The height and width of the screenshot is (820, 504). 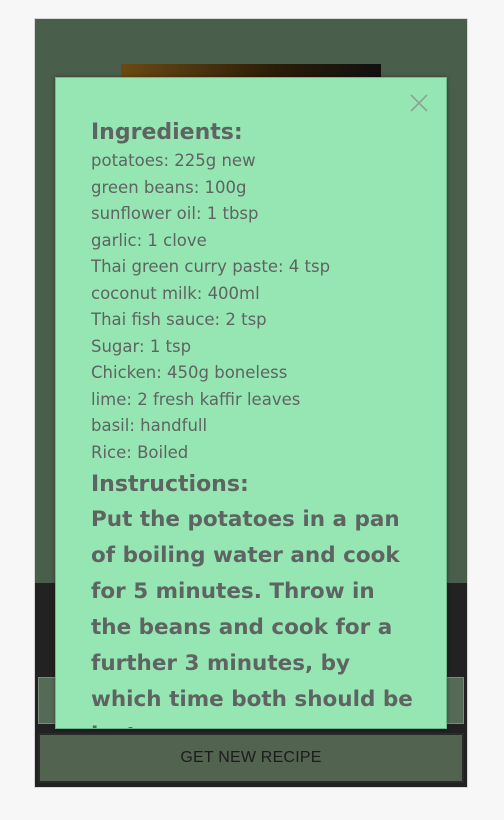 I want to click on get-new-recipe-button: GET NEW RECIPE, so click(x=251, y=758).